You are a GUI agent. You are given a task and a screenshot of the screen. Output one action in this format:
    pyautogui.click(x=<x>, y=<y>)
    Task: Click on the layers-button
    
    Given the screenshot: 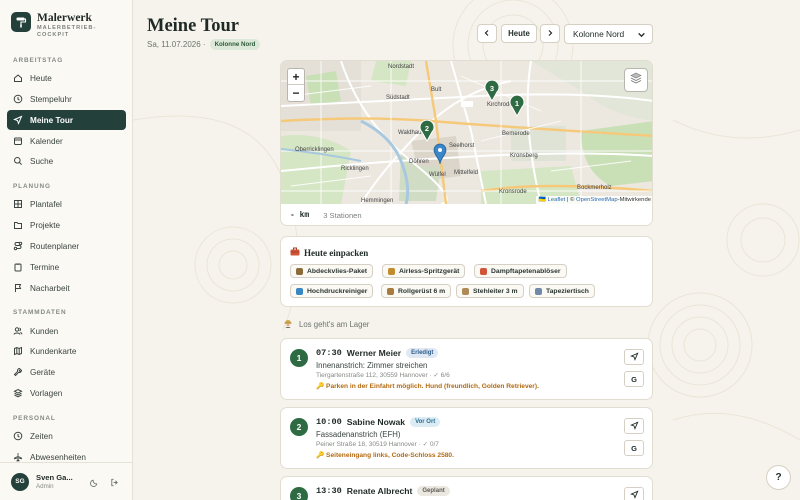 What is the action you would take?
    pyautogui.click(x=636, y=80)
    